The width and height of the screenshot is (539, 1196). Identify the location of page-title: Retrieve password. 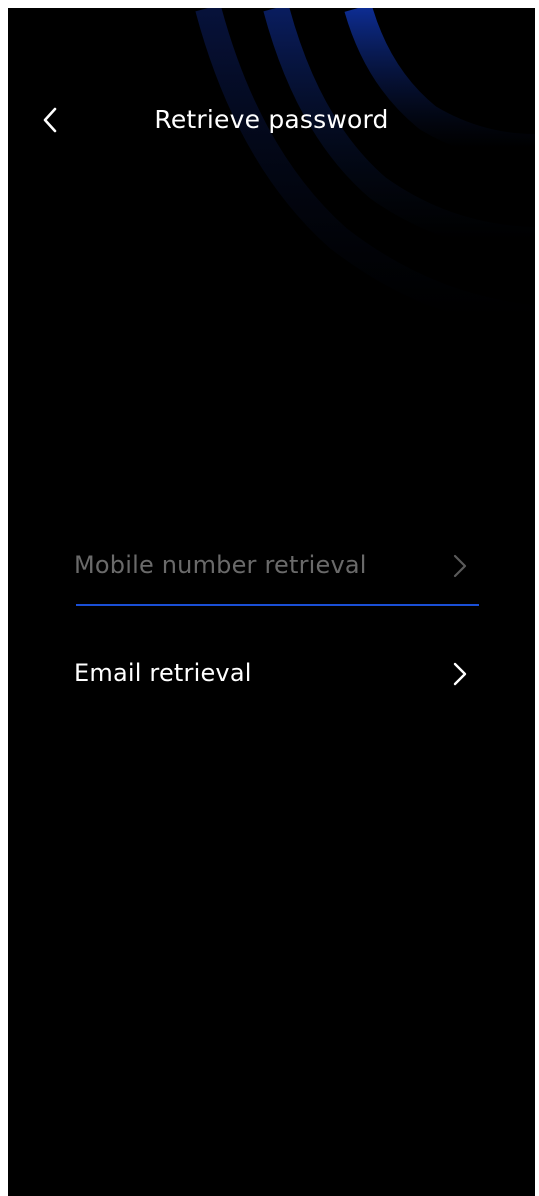
(271, 119).